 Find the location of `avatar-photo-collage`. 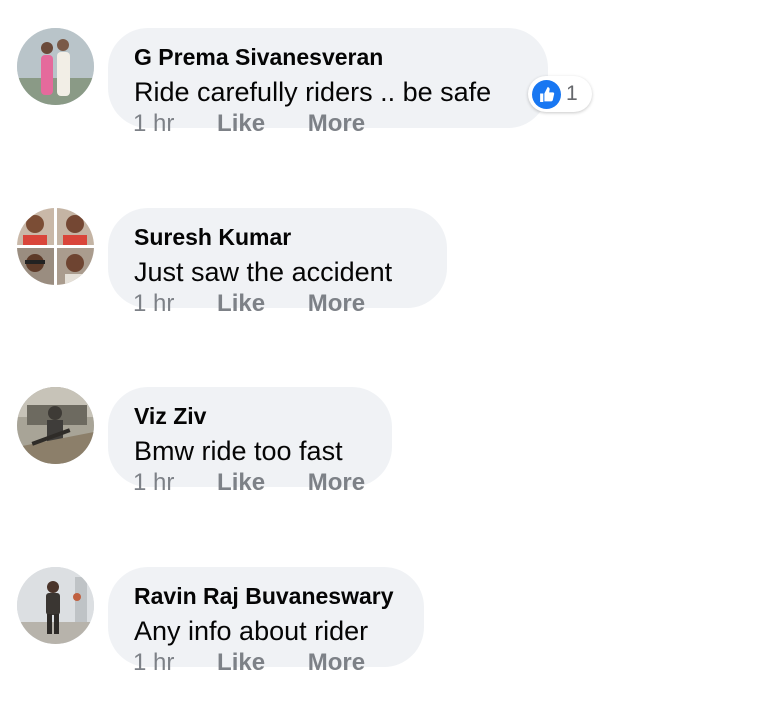

avatar-photo-collage is located at coordinates (55, 246).